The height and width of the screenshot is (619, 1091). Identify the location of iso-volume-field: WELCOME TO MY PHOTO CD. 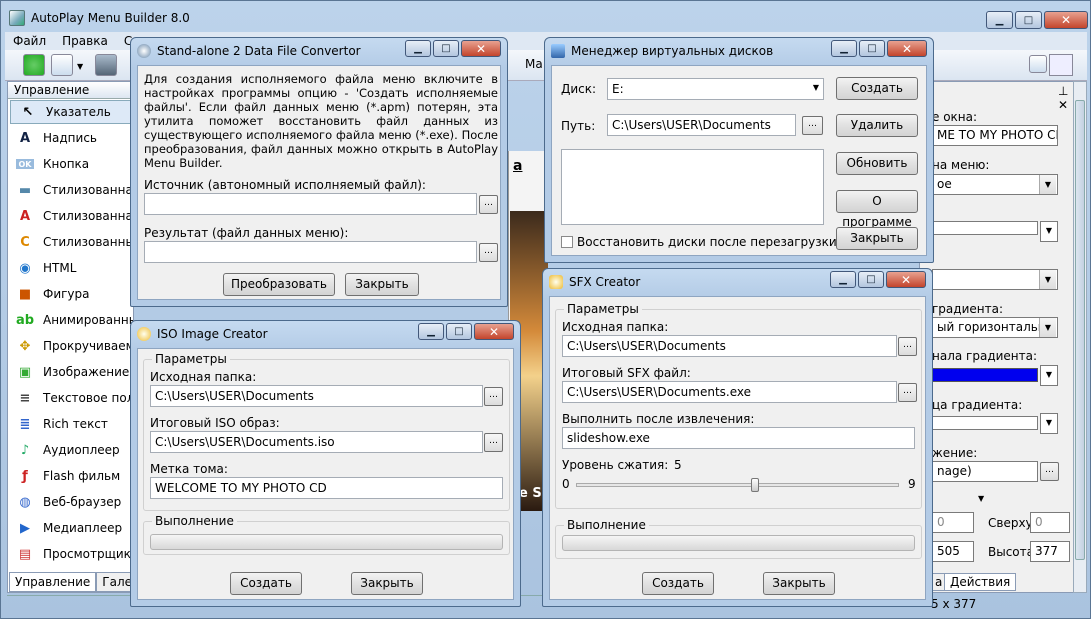
(326, 488).